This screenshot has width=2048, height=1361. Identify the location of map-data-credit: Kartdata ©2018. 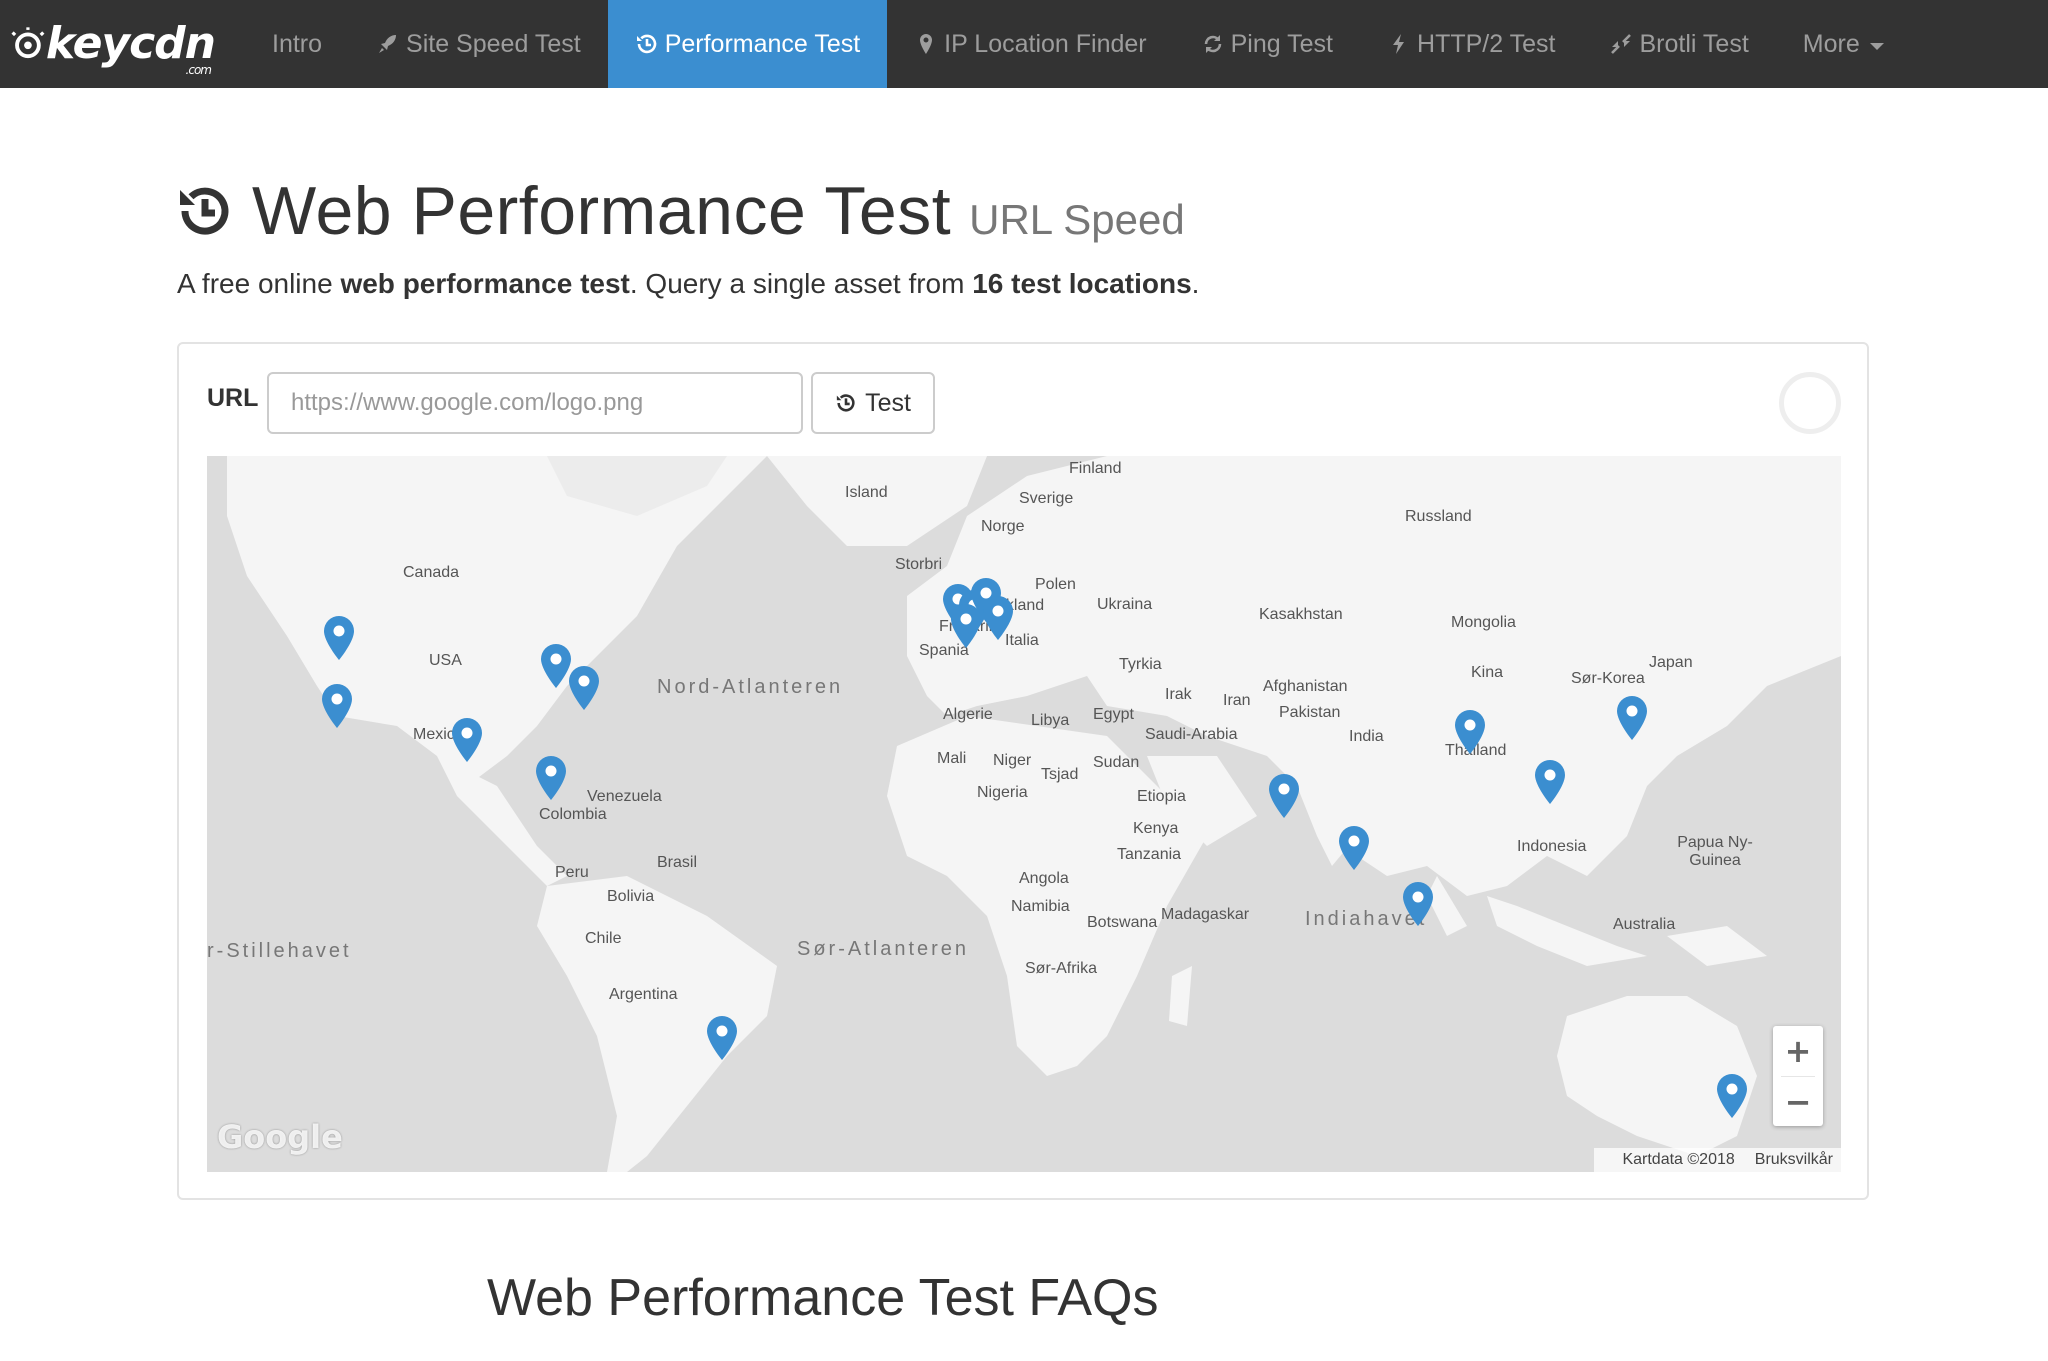
(1678, 1160).